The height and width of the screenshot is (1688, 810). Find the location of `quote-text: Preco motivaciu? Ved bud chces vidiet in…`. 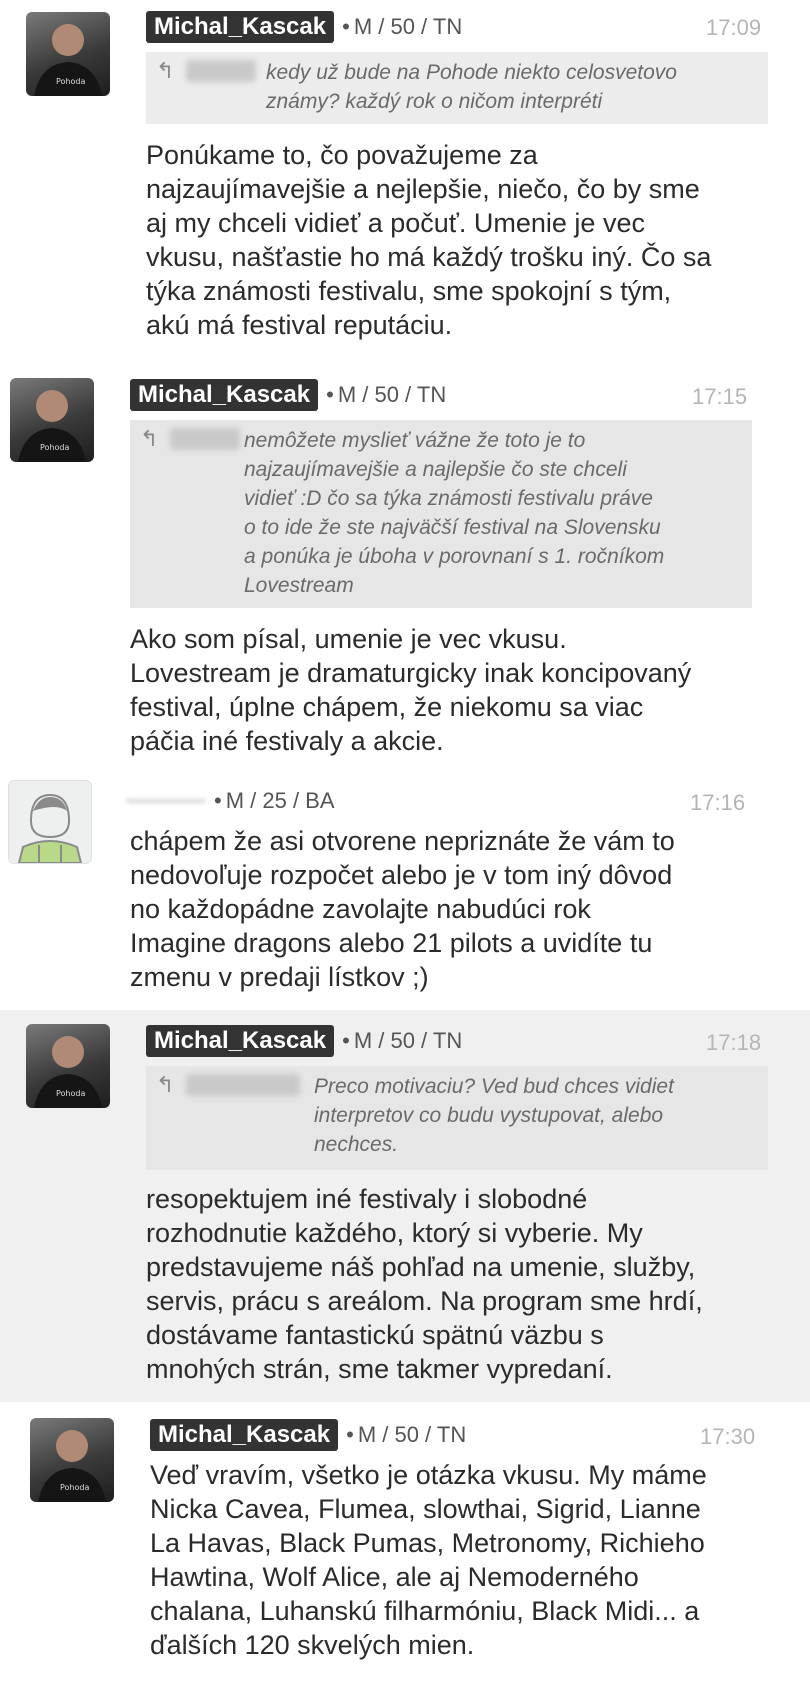

quote-text: Preco motivaciu? Ved bud chces vidiet in… is located at coordinates (494, 1115).